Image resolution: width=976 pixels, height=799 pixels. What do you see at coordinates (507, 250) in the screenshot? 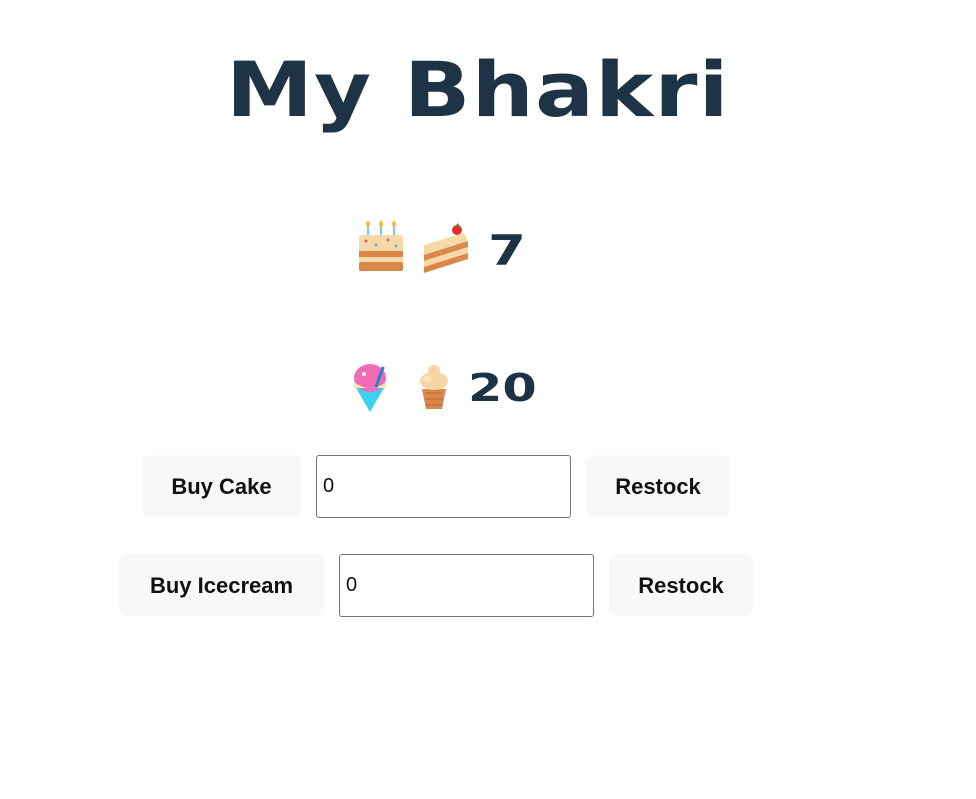
I see `cake-count: 7` at bounding box center [507, 250].